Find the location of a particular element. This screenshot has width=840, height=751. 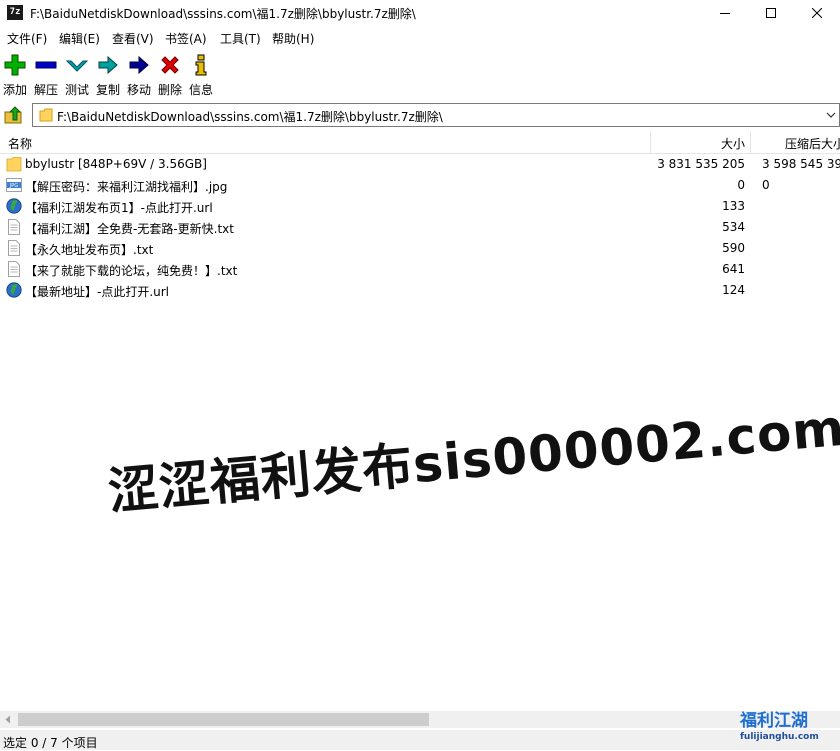

maximize-button is located at coordinates (771, 13).